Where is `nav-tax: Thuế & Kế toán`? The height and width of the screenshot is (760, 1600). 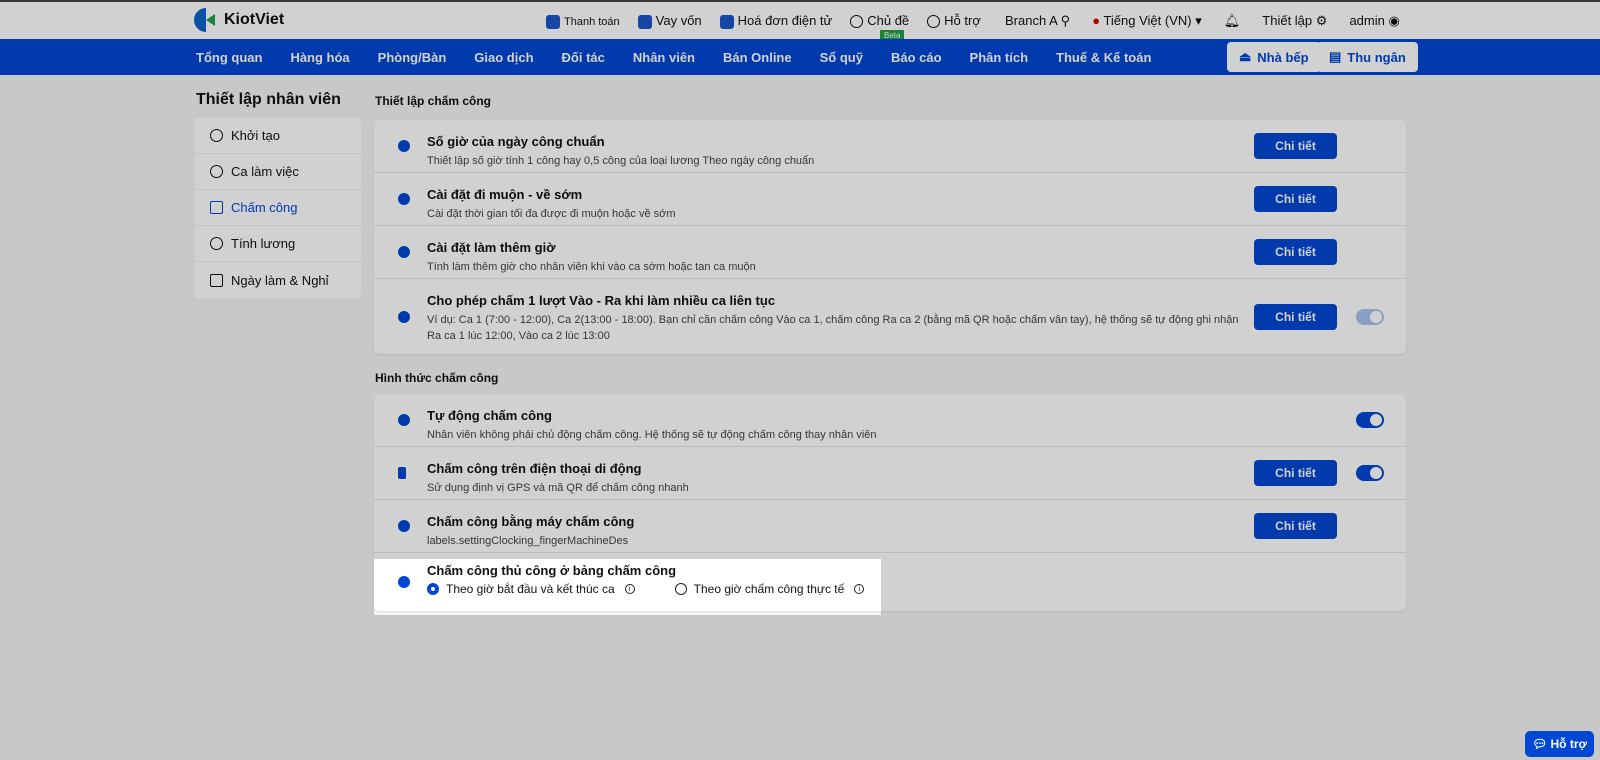
nav-tax: Thuế & Kế toán is located at coordinates (1103, 57).